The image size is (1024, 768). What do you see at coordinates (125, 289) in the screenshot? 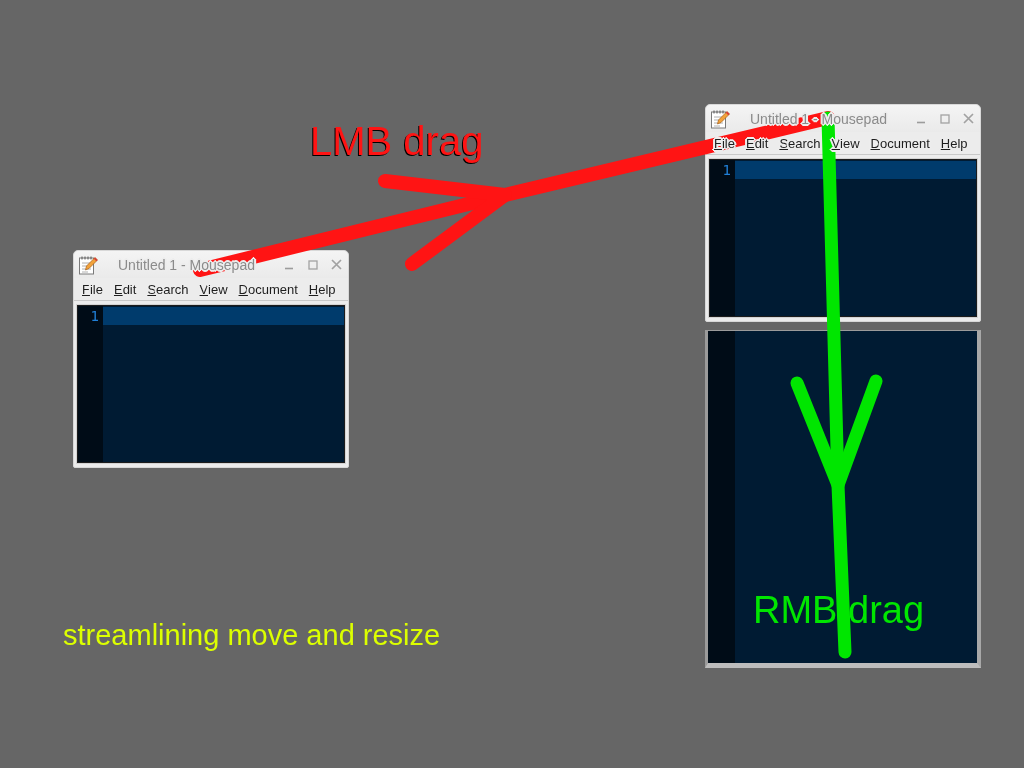
I see `menu-item: Edit` at bounding box center [125, 289].